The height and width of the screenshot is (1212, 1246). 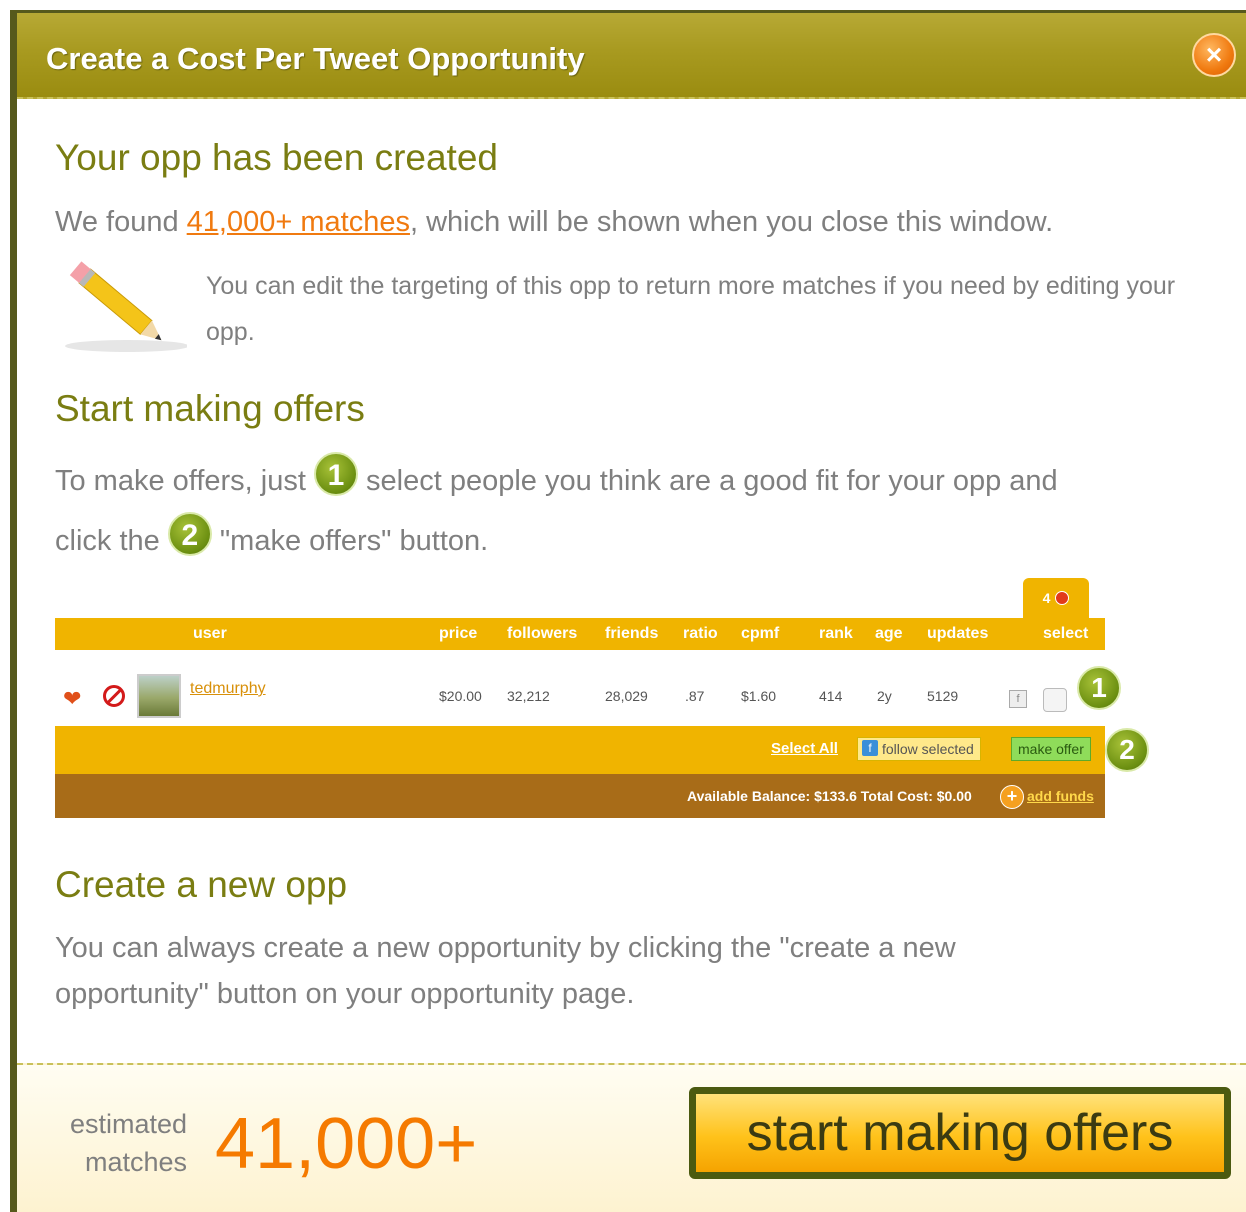 What do you see at coordinates (884, 696) in the screenshot?
I see `cell-age: 2y` at bounding box center [884, 696].